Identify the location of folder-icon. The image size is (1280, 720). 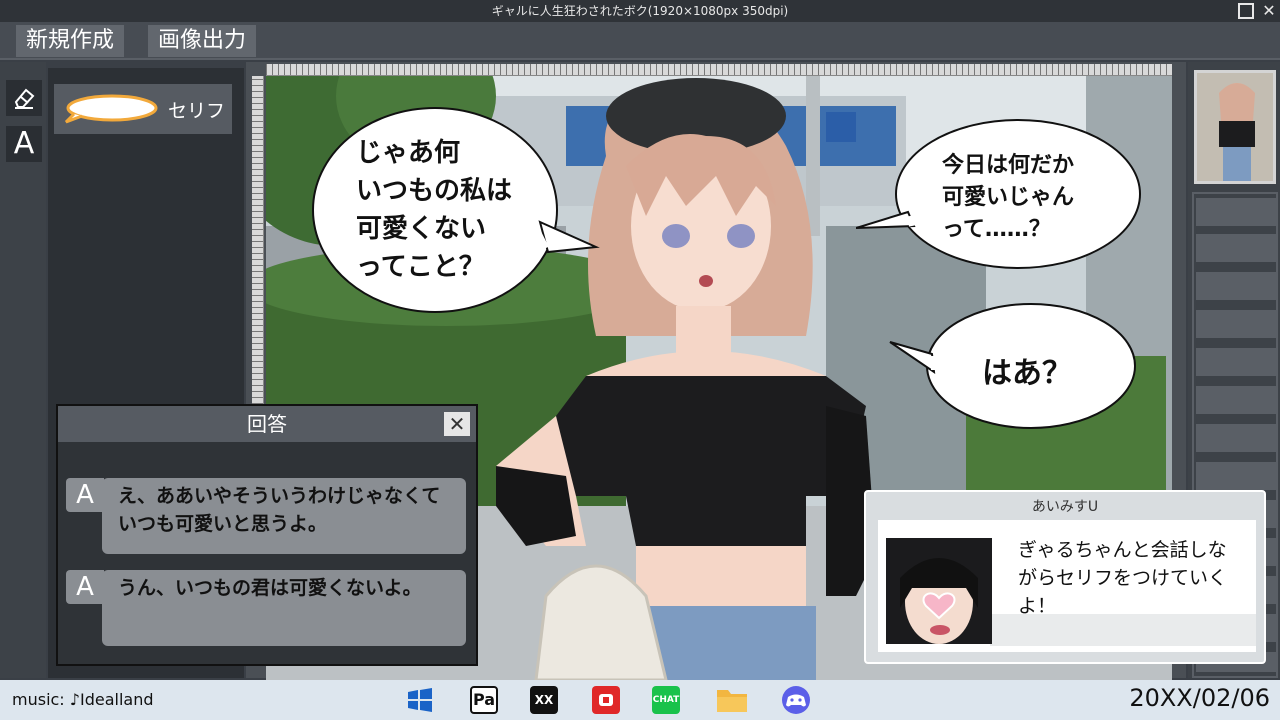
(731, 700).